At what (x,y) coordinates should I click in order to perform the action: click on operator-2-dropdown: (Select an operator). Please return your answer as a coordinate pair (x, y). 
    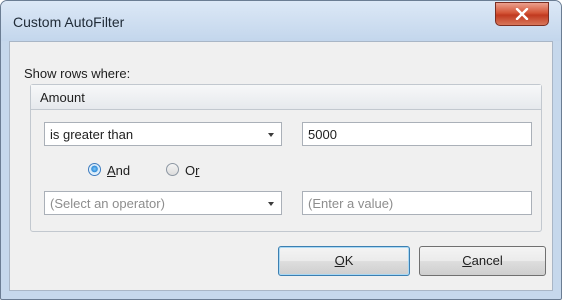
    Looking at the image, I should click on (163, 203).